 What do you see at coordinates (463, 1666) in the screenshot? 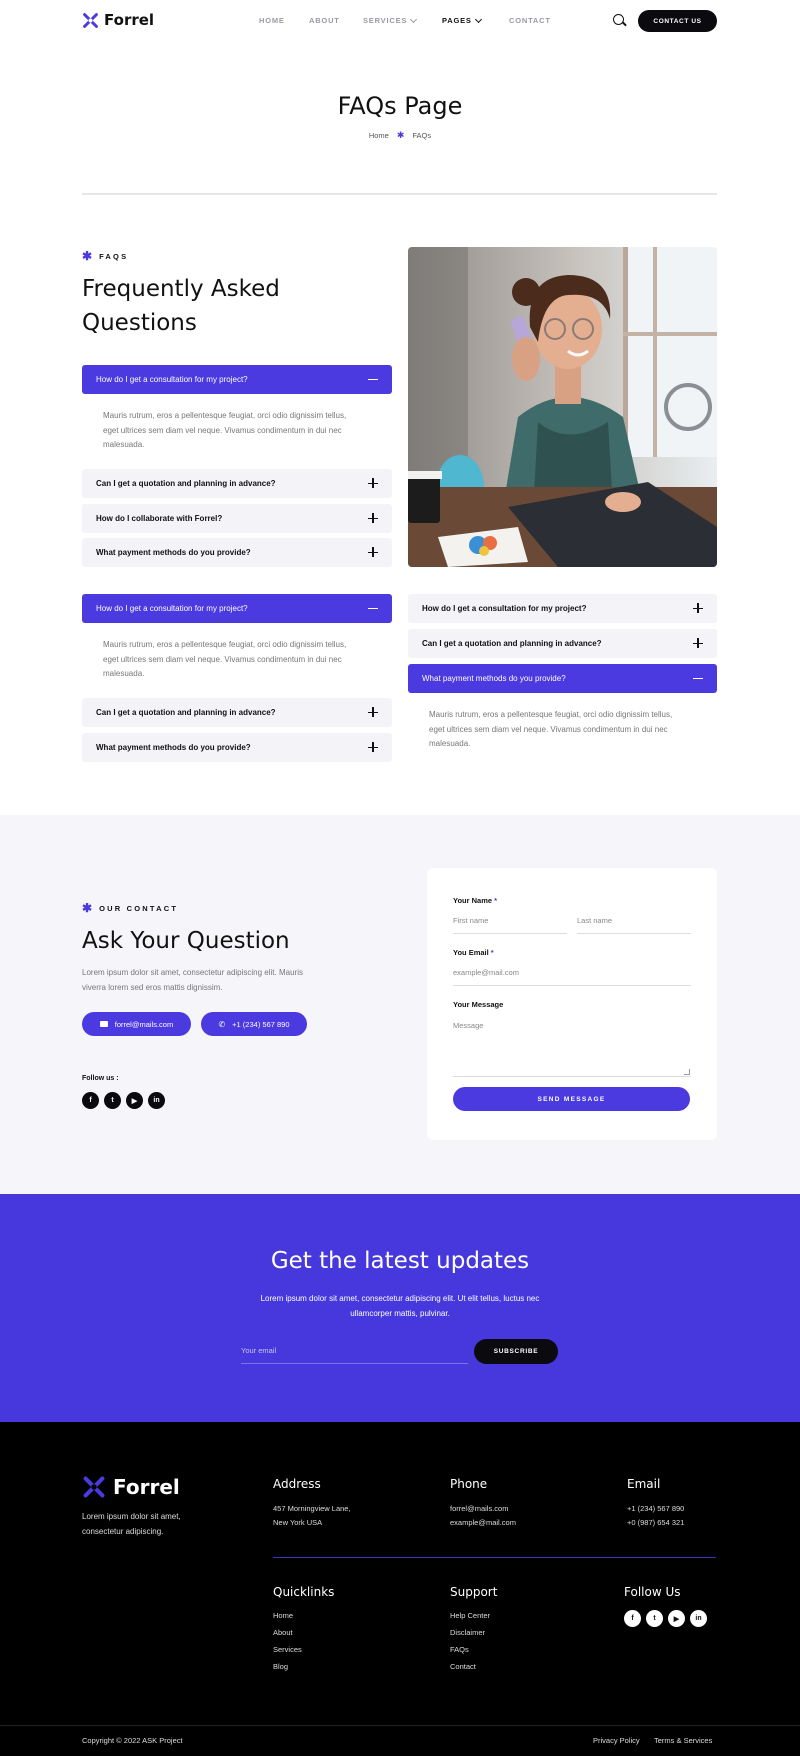
I see `footer-link-contact: Contact` at bounding box center [463, 1666].